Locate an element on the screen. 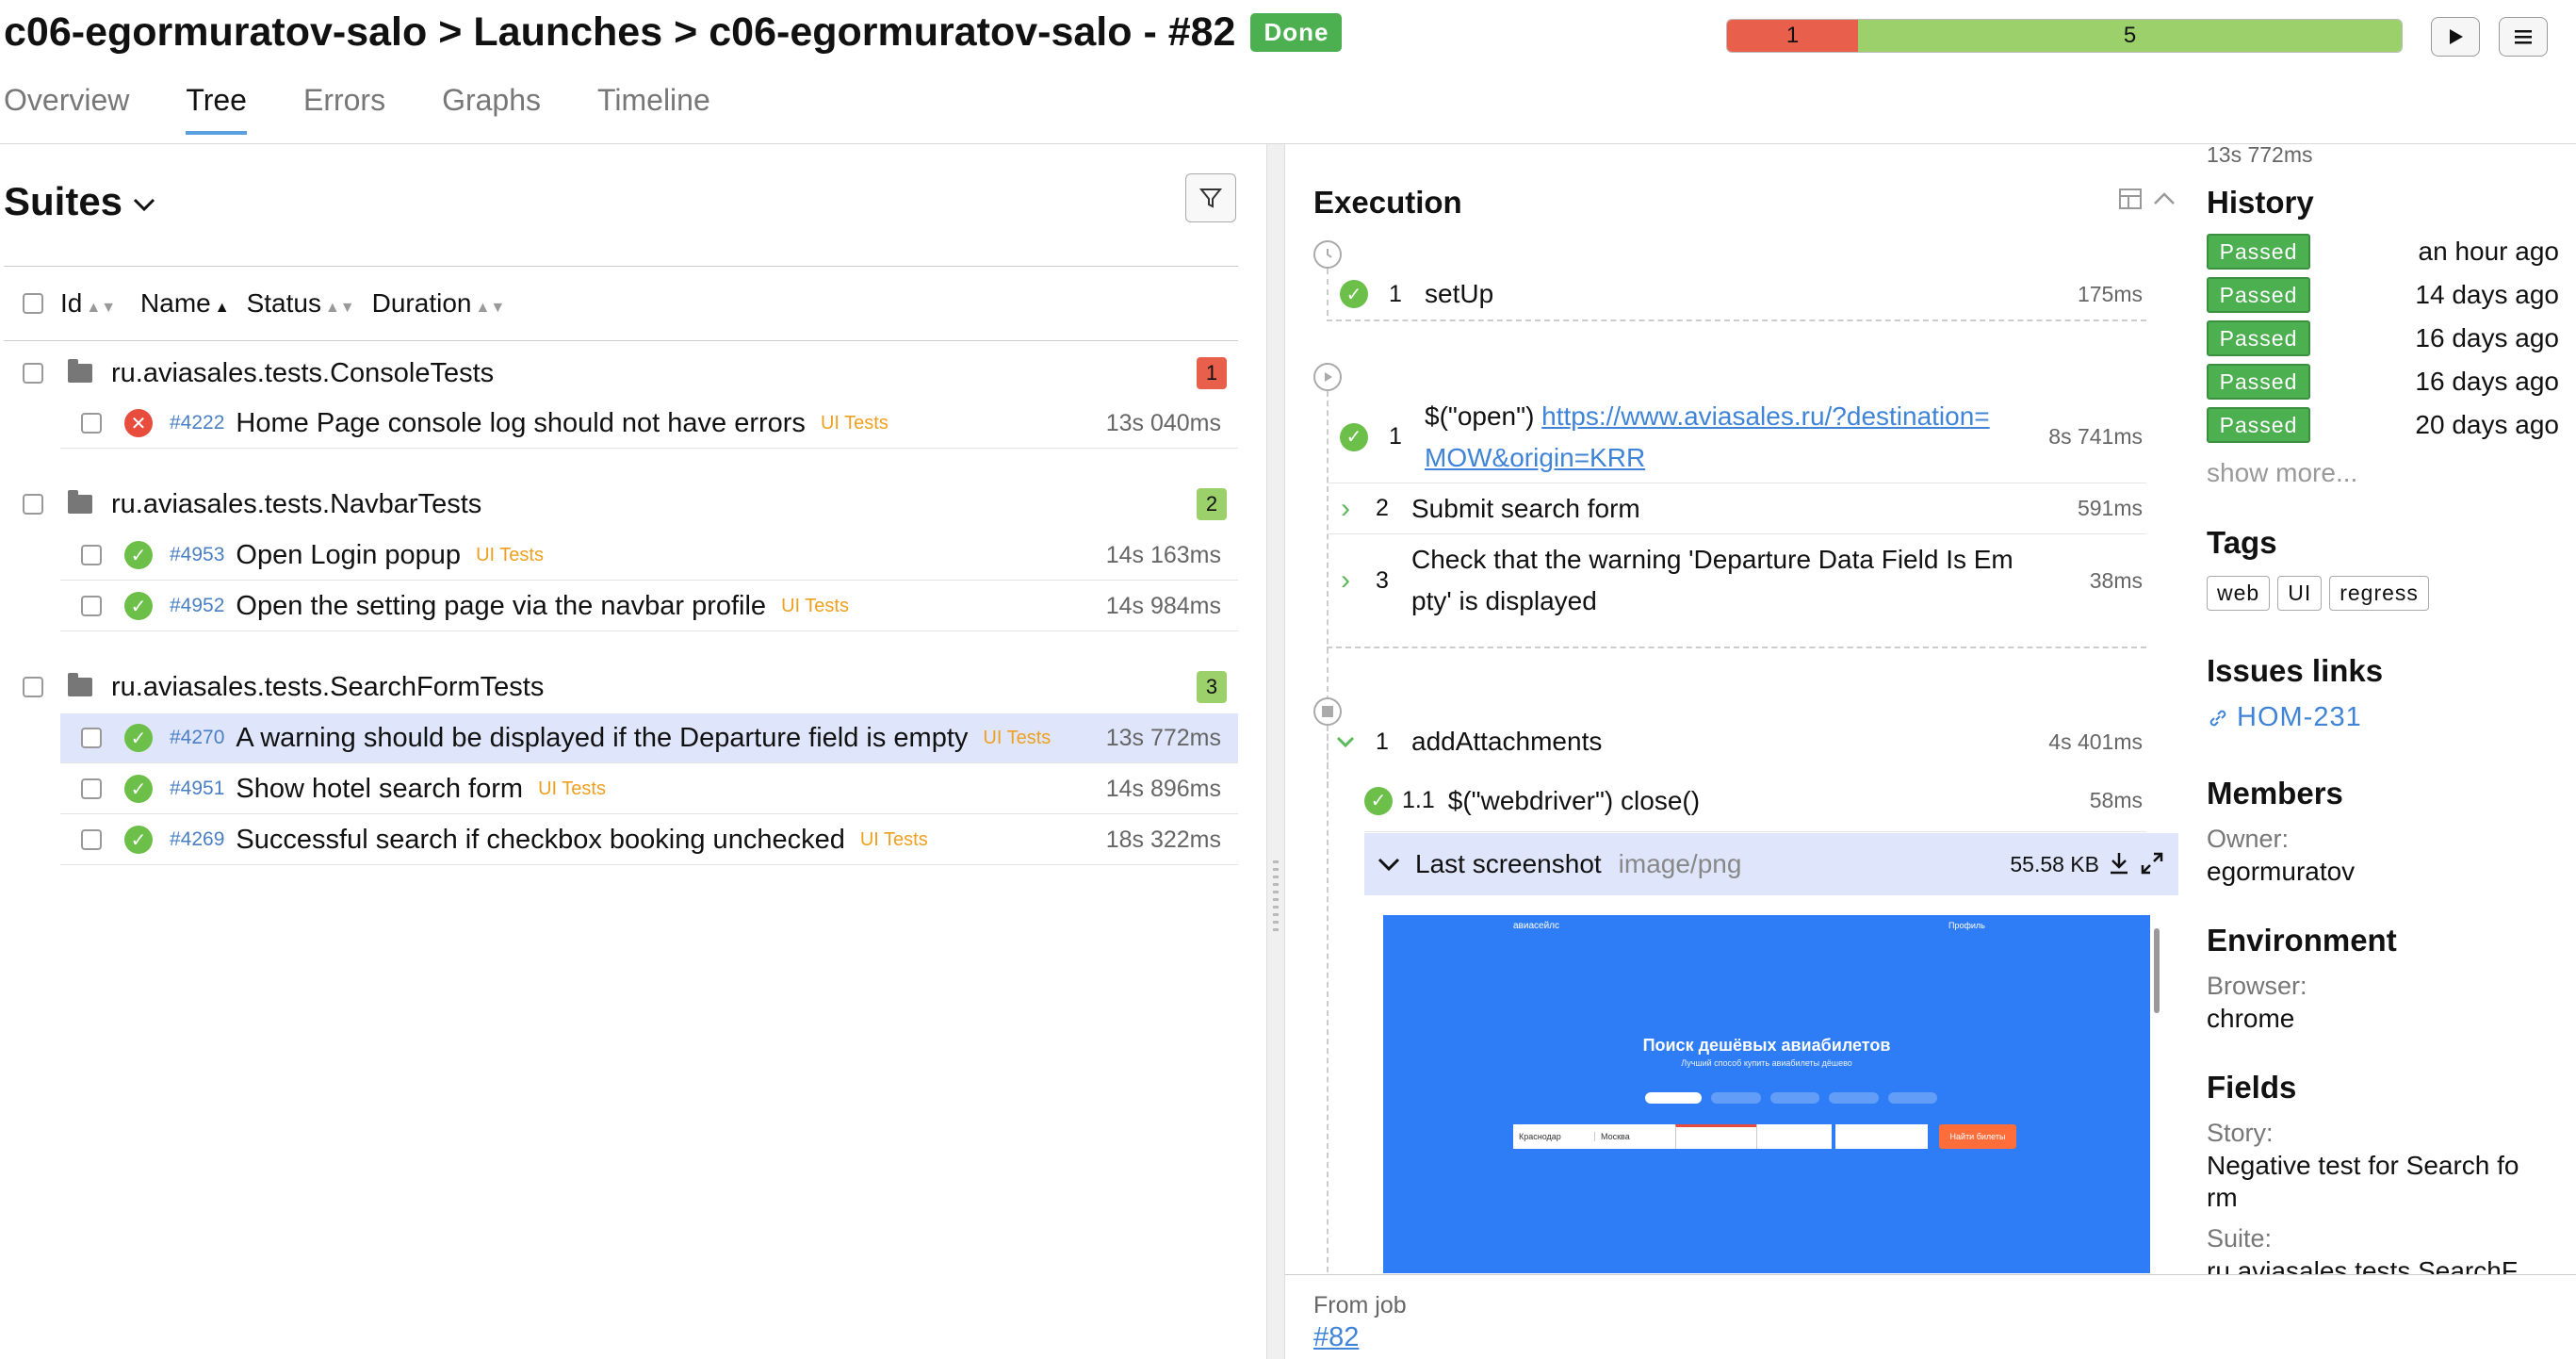 The height and width of the screenshot is (1359, 2576). failed-count-badge: 1 is located at coordinates (1212, 373).